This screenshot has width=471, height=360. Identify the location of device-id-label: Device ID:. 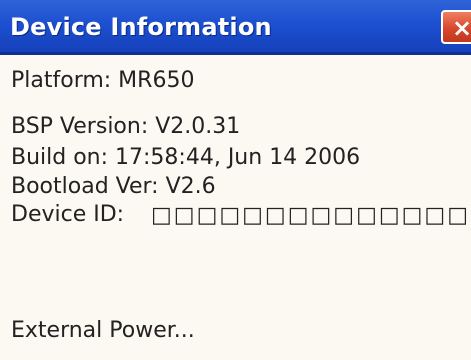
(68, 214).